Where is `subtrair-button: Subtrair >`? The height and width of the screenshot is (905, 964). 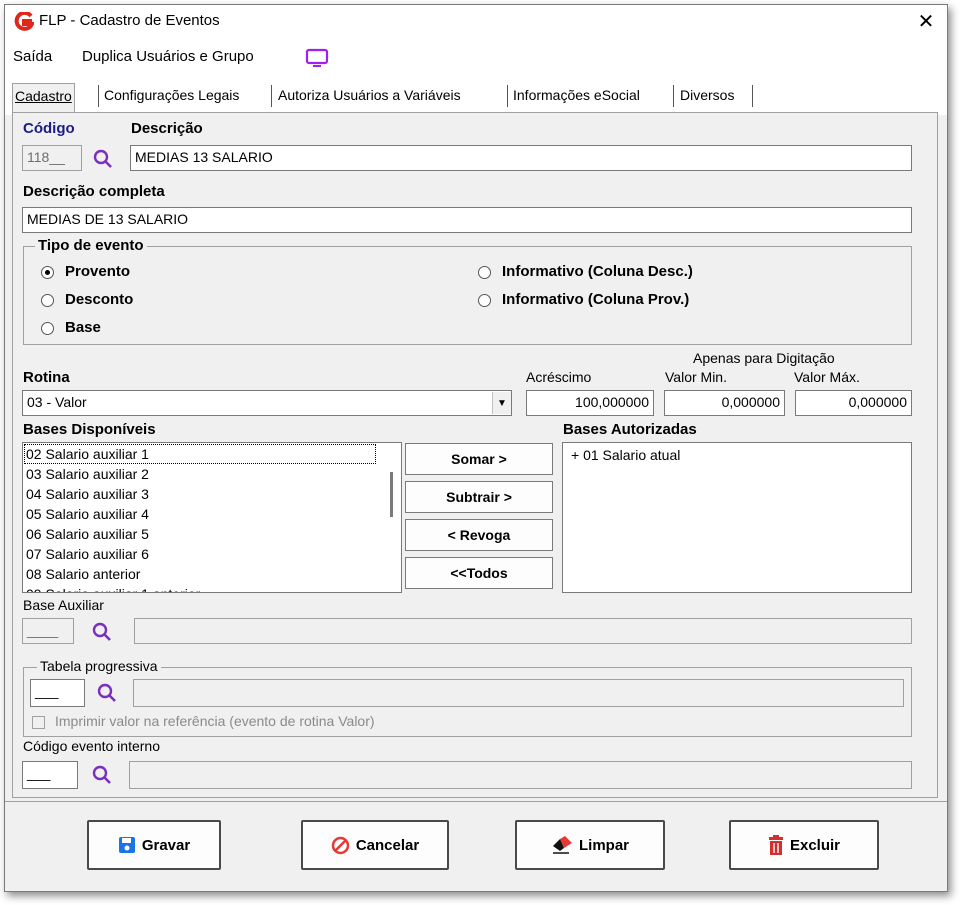 subtrair-button: Subtrair > is located at coordinates (479, 497).